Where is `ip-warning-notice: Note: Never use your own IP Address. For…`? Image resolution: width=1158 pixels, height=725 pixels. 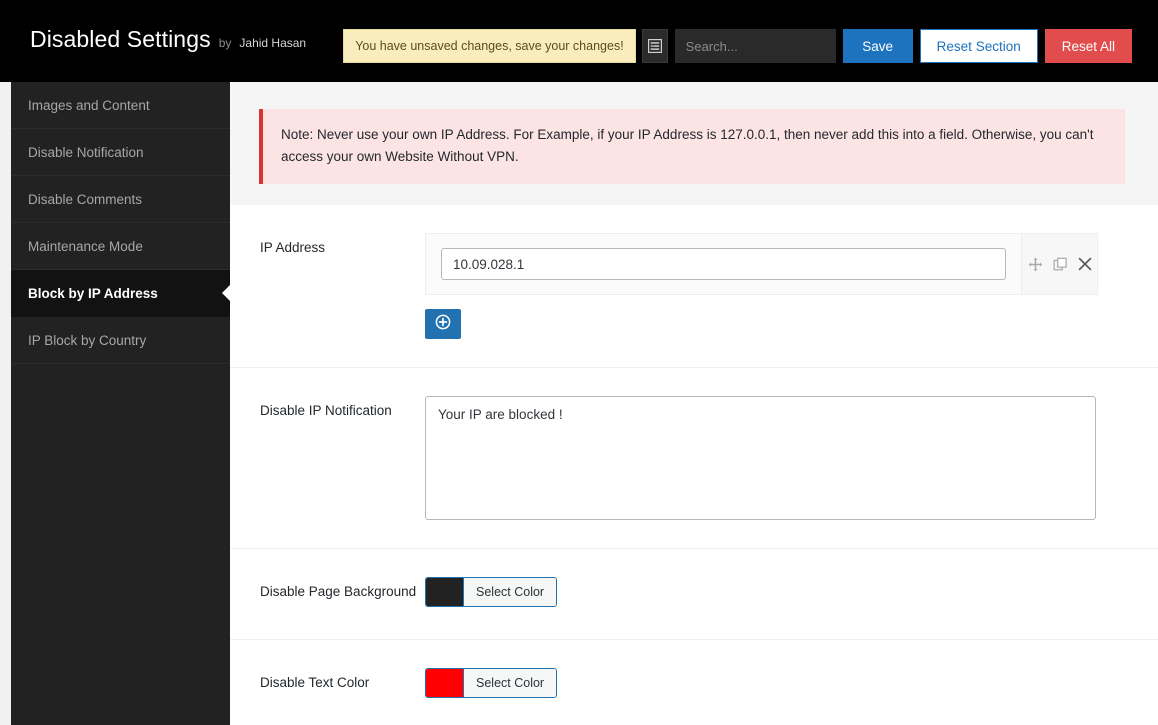
ip-warning-notice: Note: Never use your own IP Address. For… is located at coordinates (692, 146).